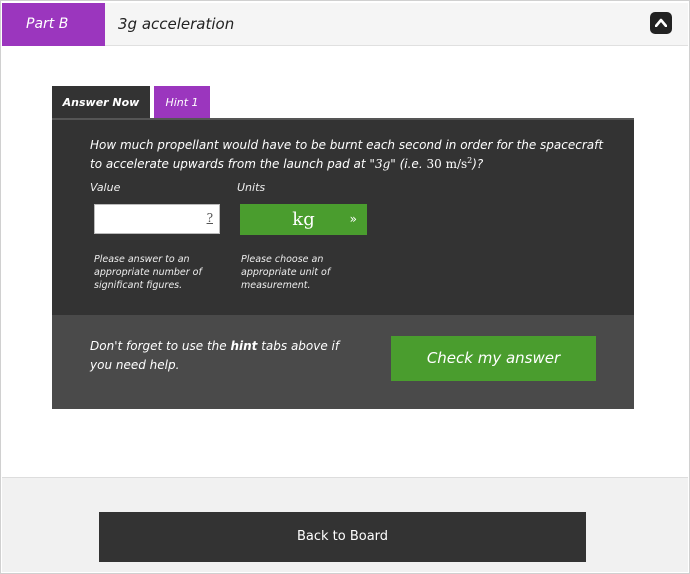  What do you see at coordinates (176, 24) in the screenshot?
I see `part-title: 3g acceleration` at bounding box center [176, 24].